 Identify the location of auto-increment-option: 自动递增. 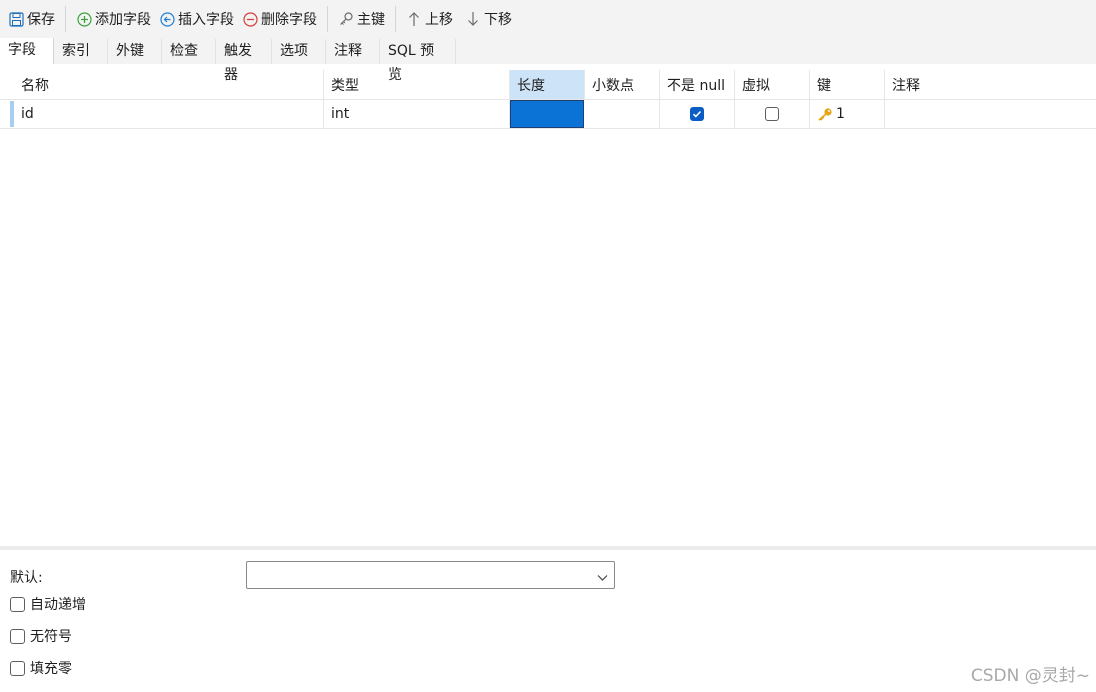
(48, 604).